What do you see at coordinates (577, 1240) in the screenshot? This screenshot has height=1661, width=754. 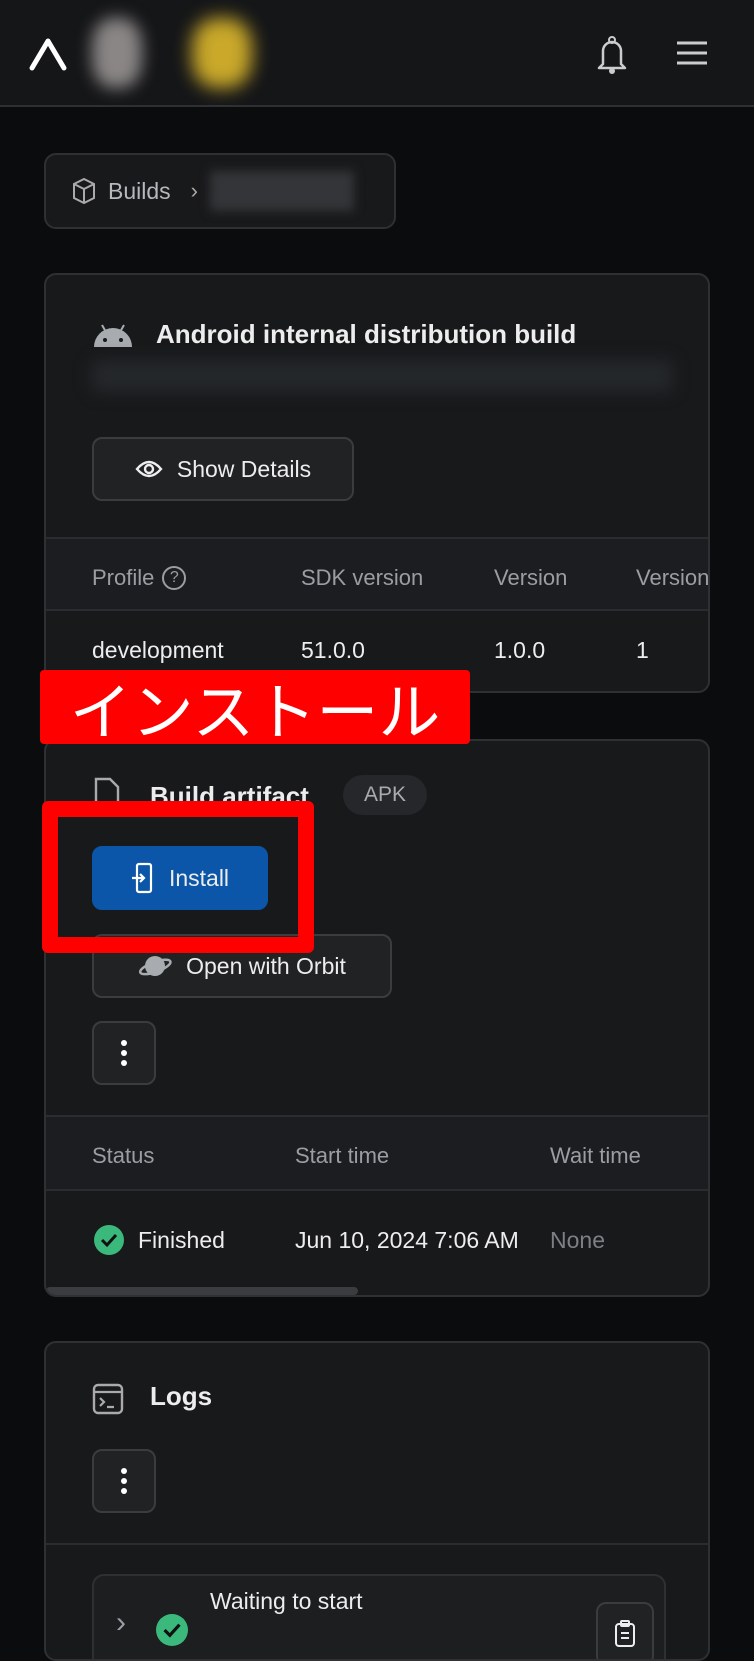 I see `cell-wait-time: None` at bounding box center [577, 1240].